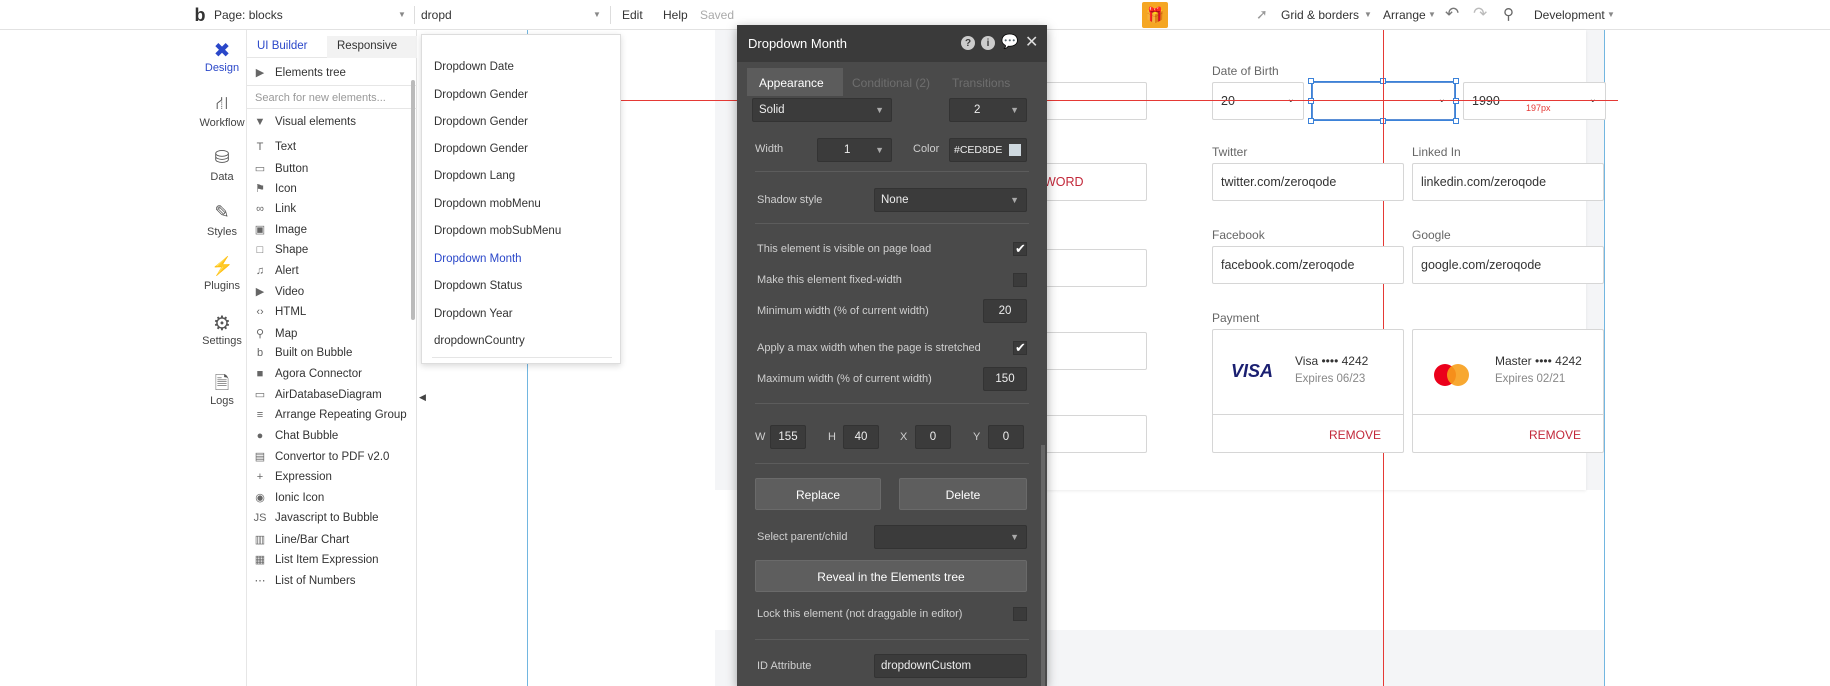 The height and width of the screenshot is (686, 1830). Describe the element at coordinates (280, 229) in the screenshot. I see `list-item: ▣ Image` at that location.